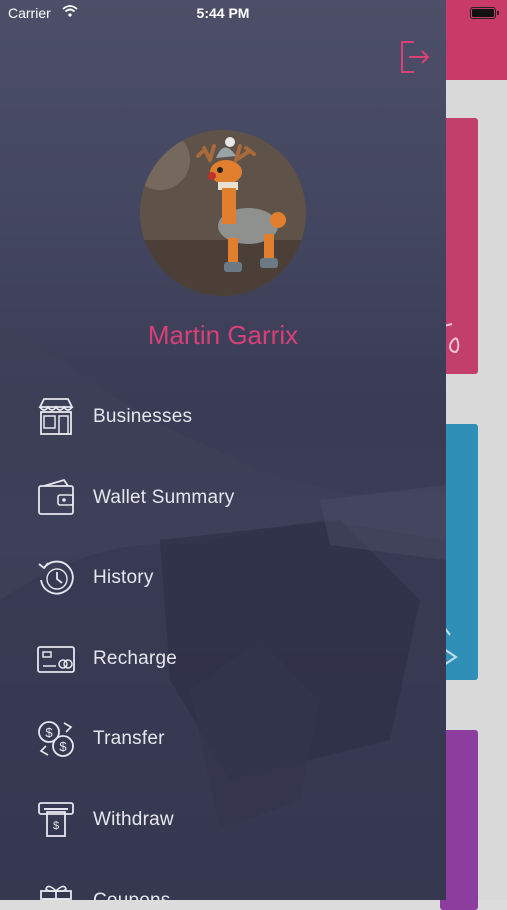  I want to click on reindeer-figurine-image, so click(223, 213).